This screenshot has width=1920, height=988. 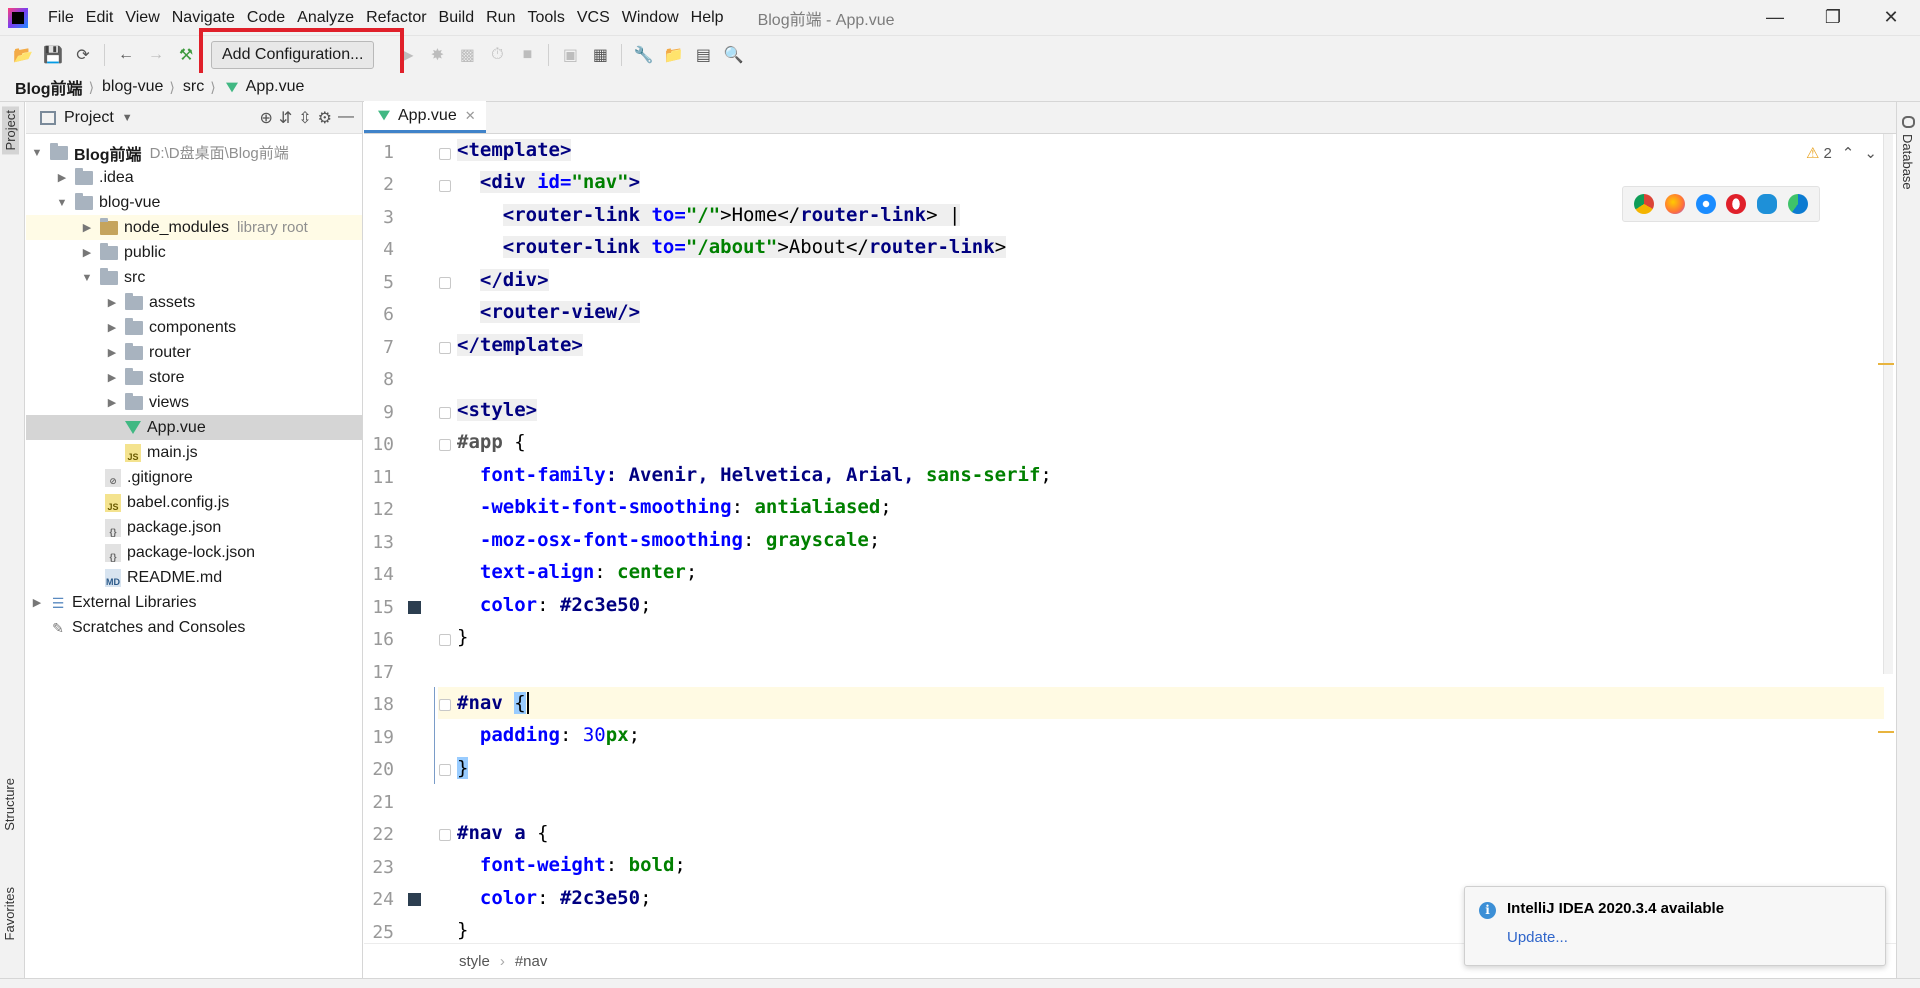 What do you see at coordinates (194, 352) in the screenshot?
I see `tree-item-router: ▶ router` at bounding box center [194, 352].